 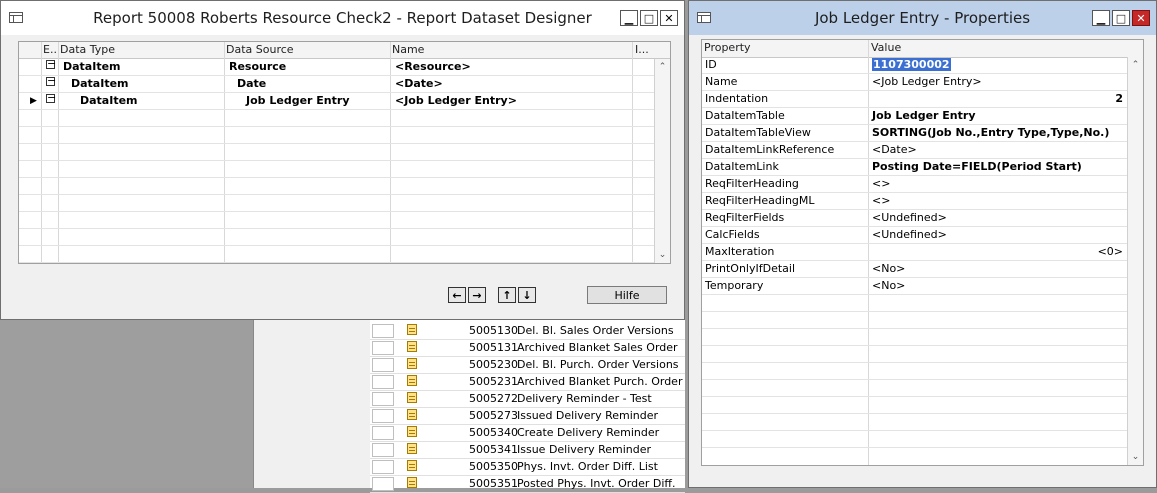 I want to click on col-header-name: Name, so click(x=408, y=49).